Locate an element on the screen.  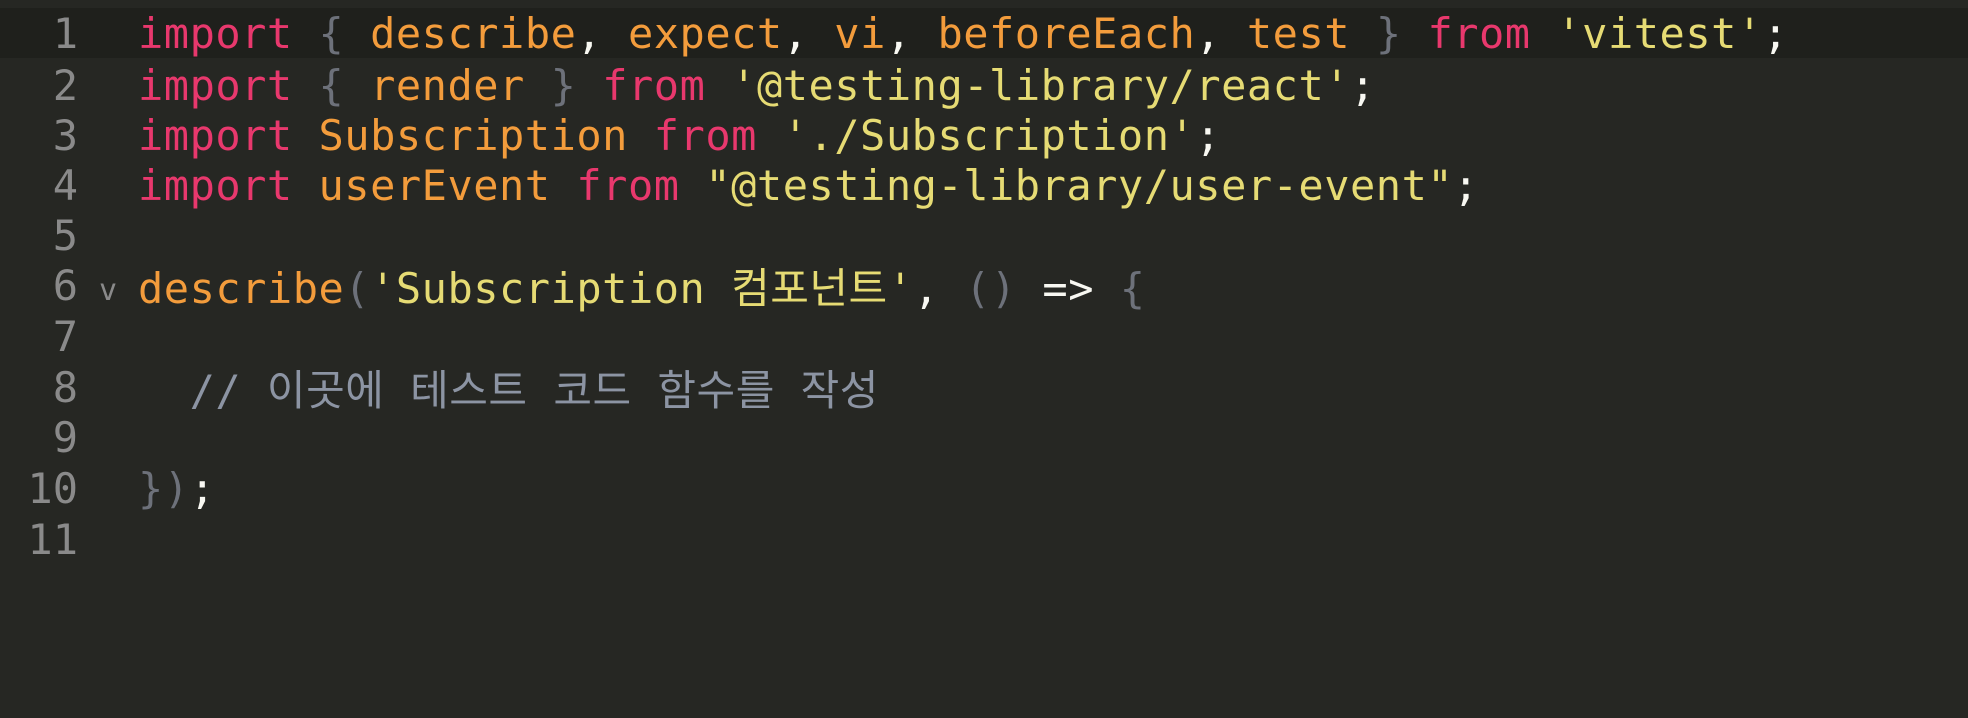
code-line: 11 is located at coordinates (984, 539).